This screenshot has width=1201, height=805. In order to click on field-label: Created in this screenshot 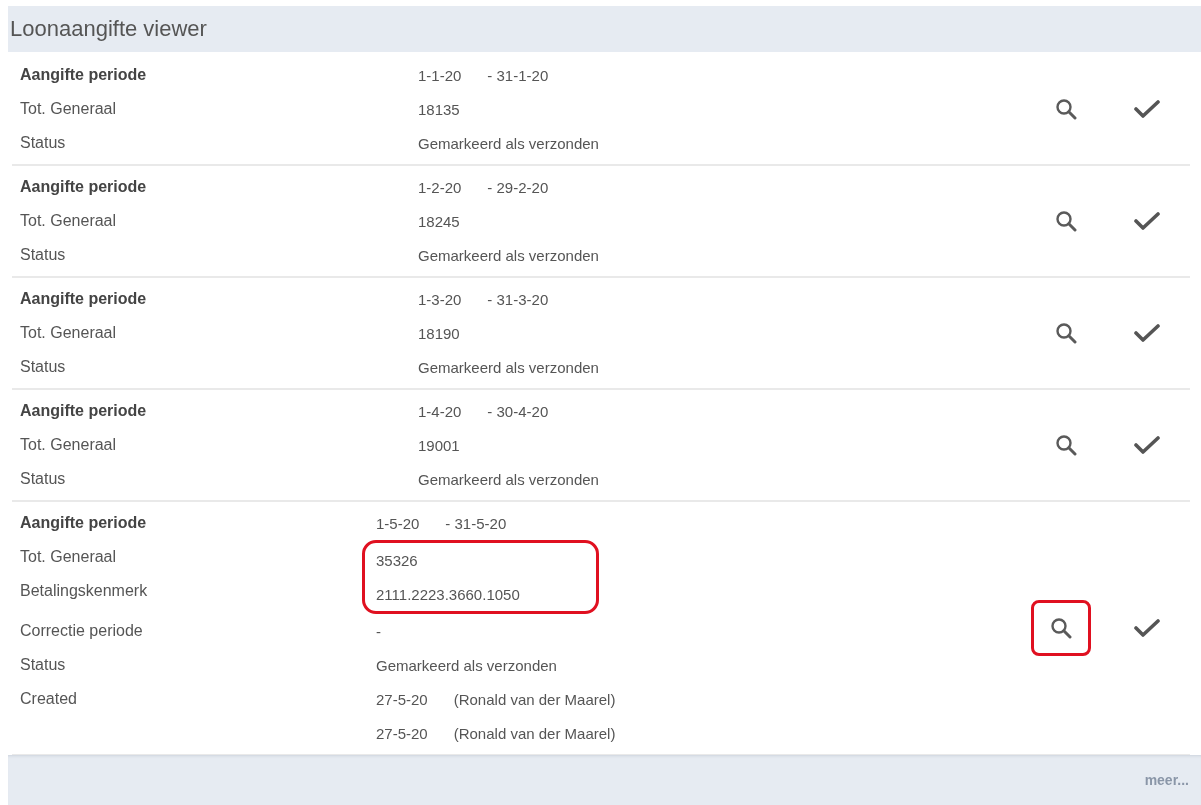, I will do `click(49, 699)`.